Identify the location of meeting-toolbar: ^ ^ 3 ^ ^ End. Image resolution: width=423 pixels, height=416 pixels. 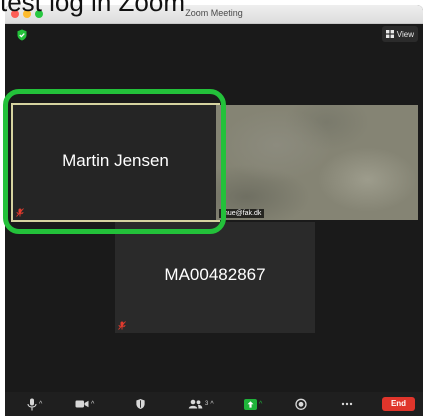
(214, 404).